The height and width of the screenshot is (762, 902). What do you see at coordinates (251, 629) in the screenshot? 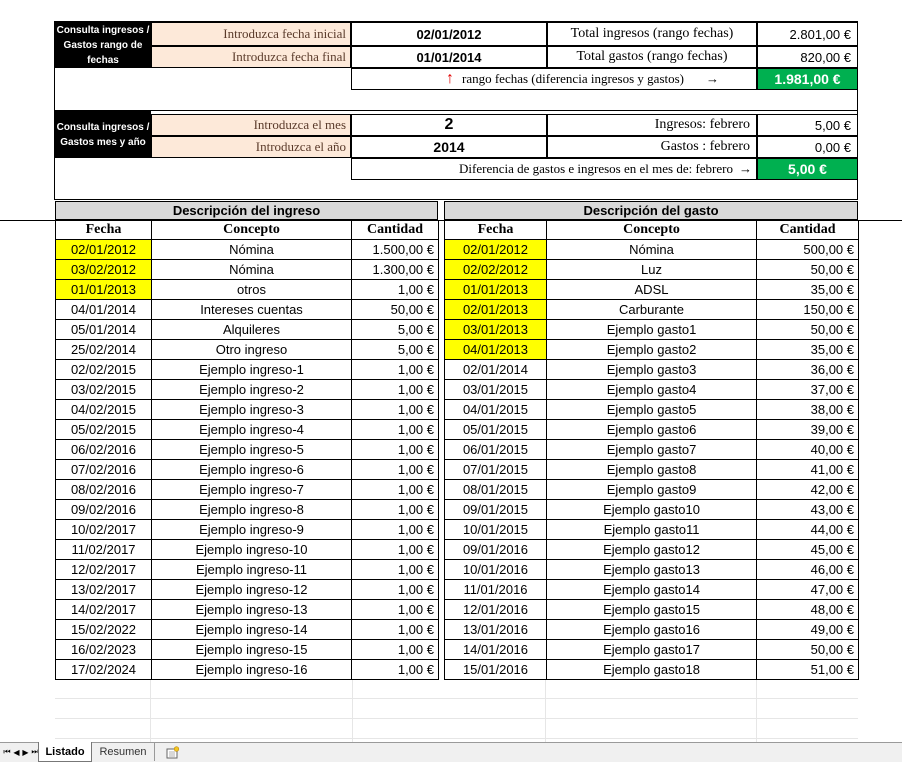
I see `income-concept-cell: Ejemplo ingreso-14` at bounding box center [251, 629].